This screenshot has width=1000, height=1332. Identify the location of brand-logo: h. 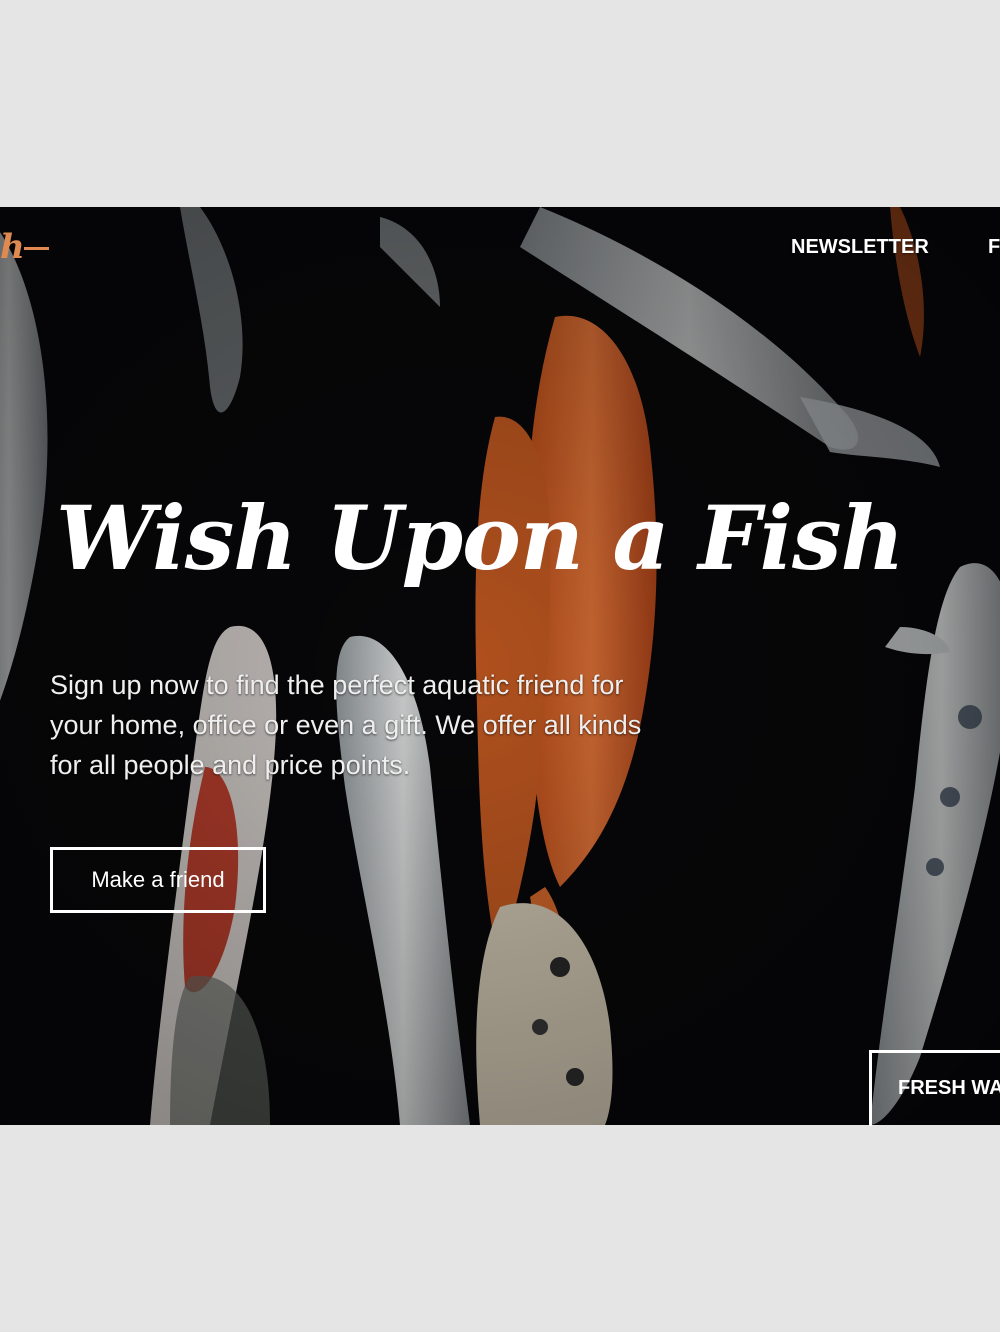
(12, 247).